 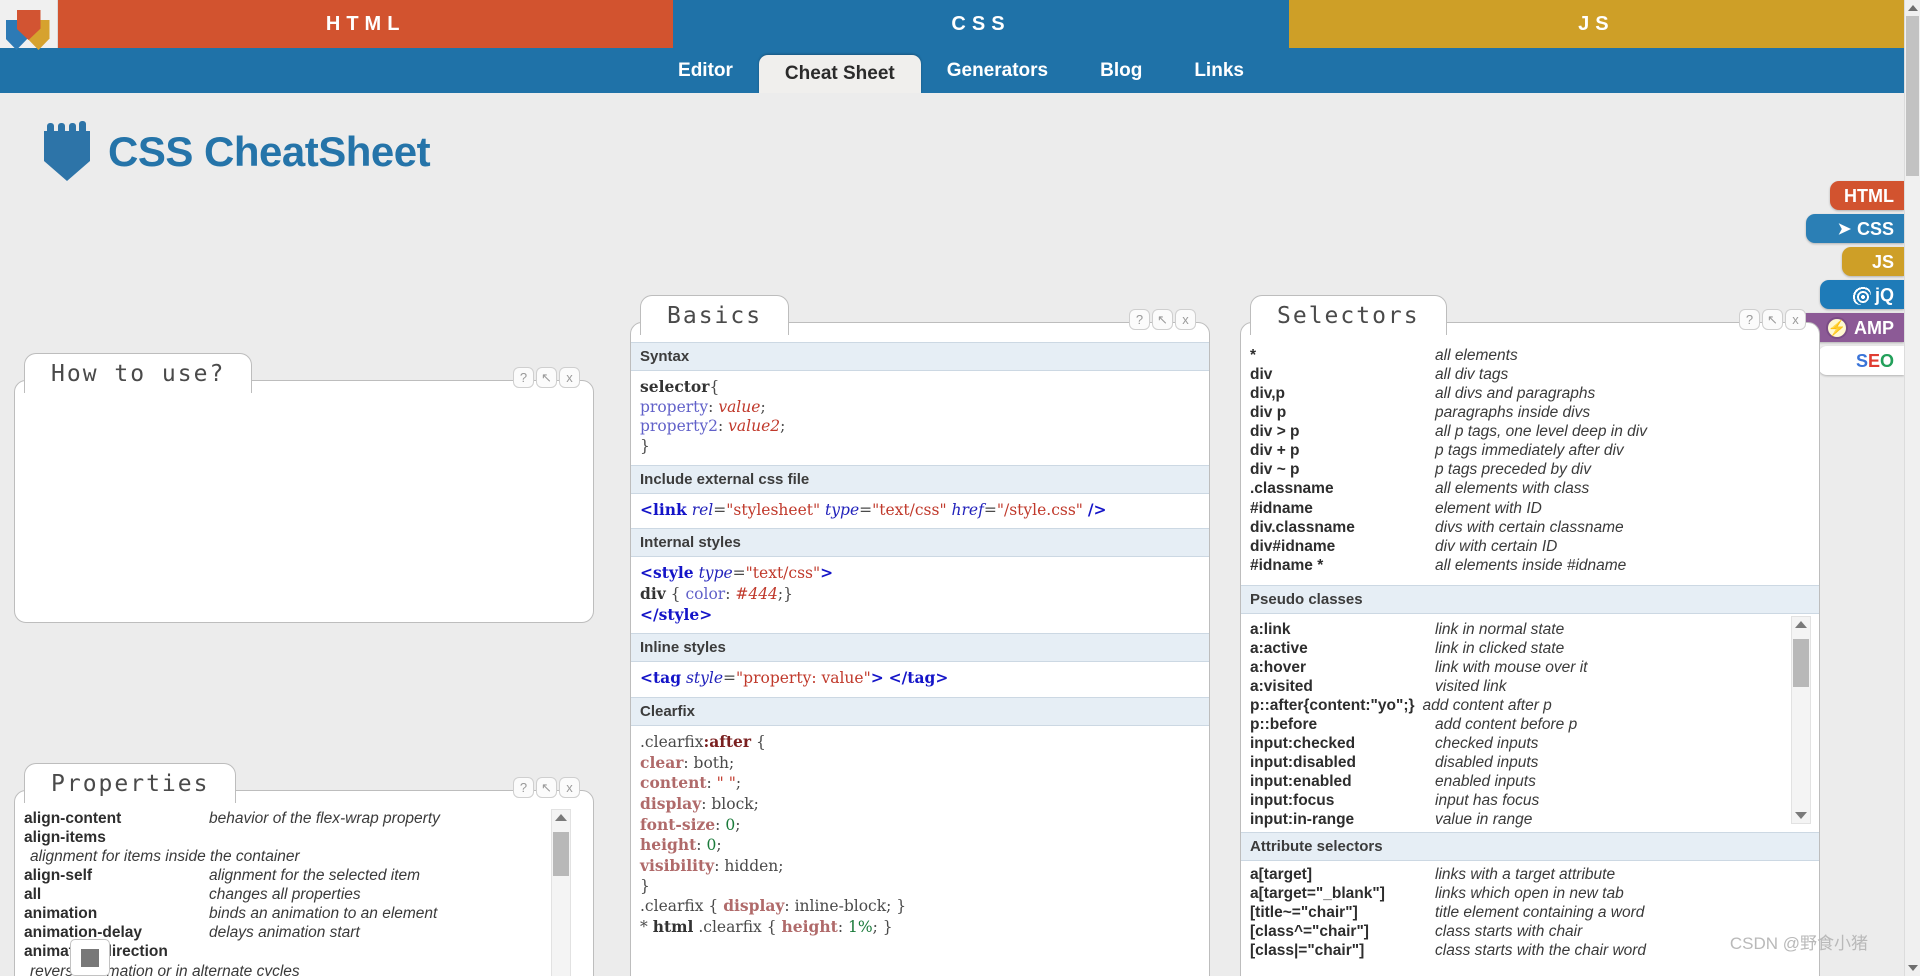 I want to click on page-title: CSS CheatSheet, so click(x=237, y=151).